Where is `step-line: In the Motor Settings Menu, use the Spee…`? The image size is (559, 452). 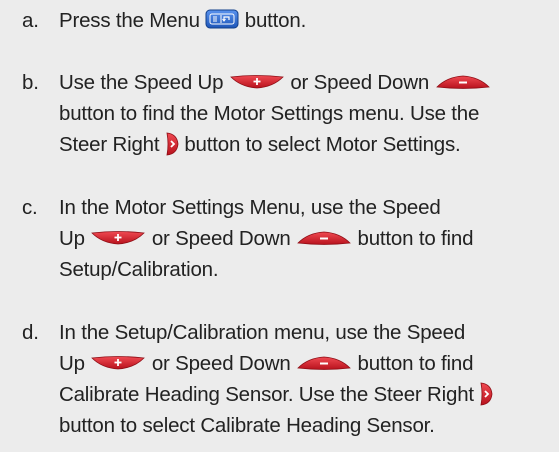 step-line: In the Motor Settings Menu, use the Spee… is located at coordinates (309, 207).